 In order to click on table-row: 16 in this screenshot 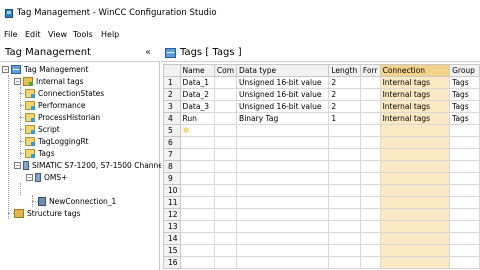, I will do `click(321, 262)`.